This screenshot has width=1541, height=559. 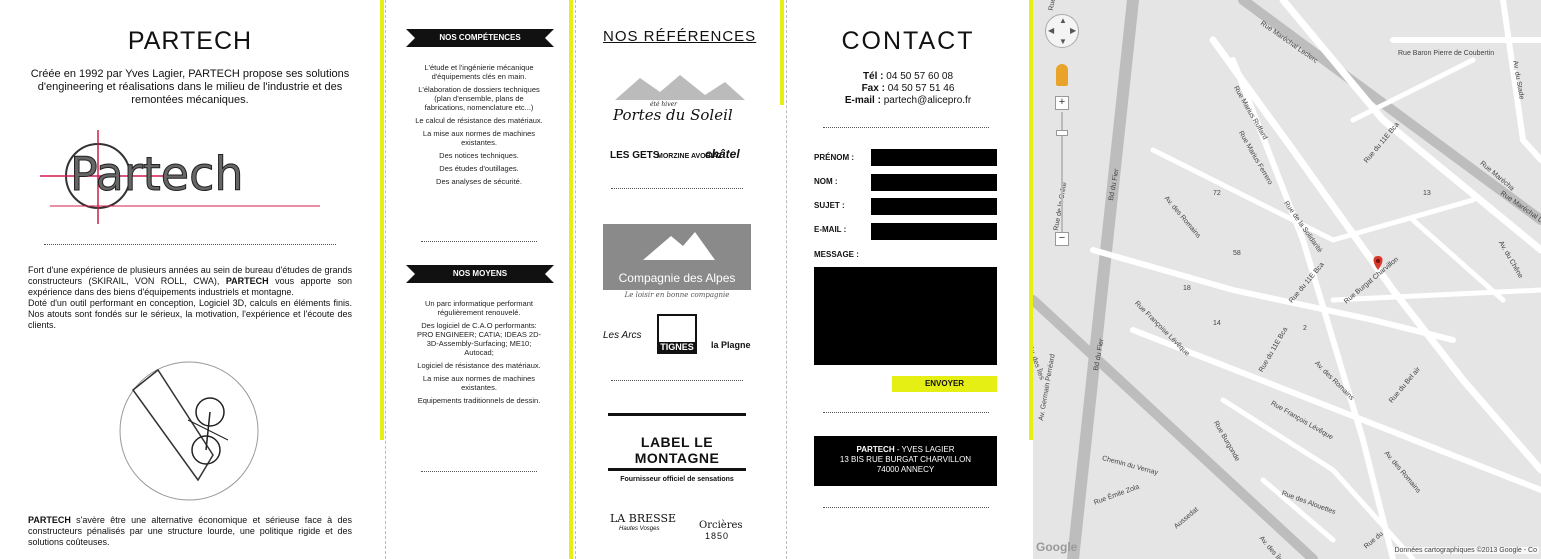 I want to click on bike-rack-illustration, so click(x=189, y=431).